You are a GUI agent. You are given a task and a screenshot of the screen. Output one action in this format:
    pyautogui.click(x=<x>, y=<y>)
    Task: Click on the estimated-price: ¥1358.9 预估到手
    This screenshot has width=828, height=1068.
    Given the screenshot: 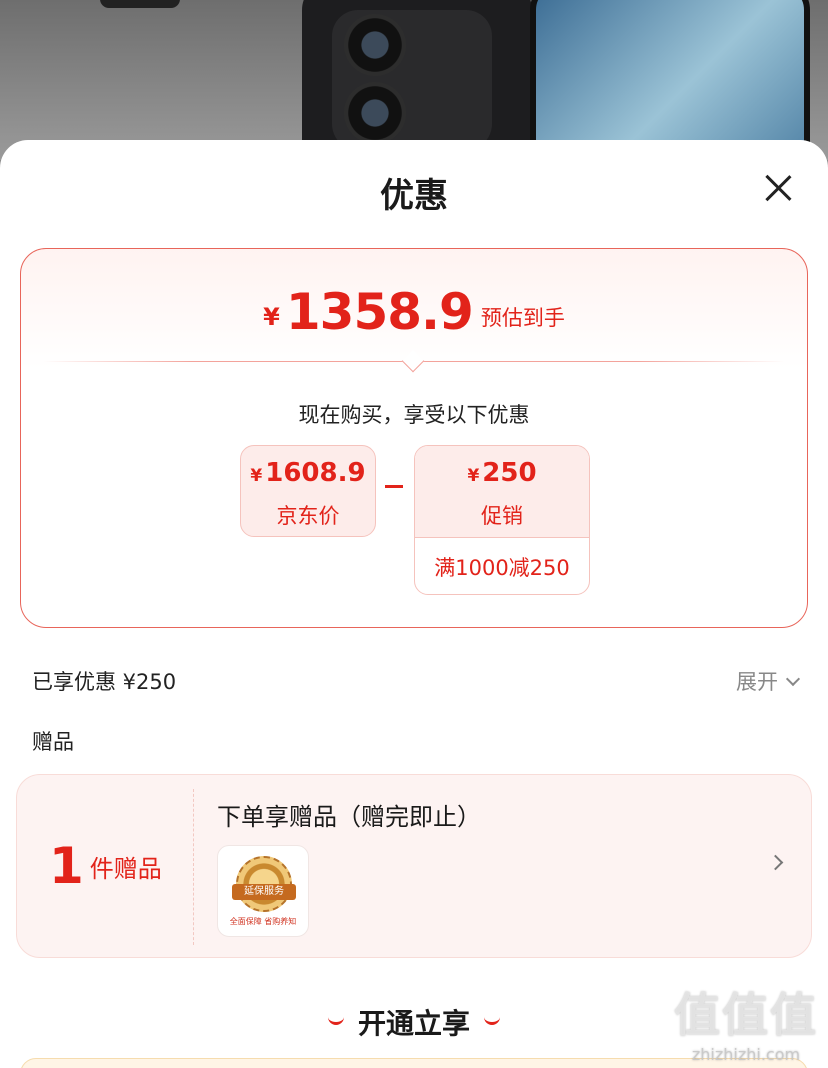 What is the action you would take?
    pyautogui.click(x=414, y=312)
    